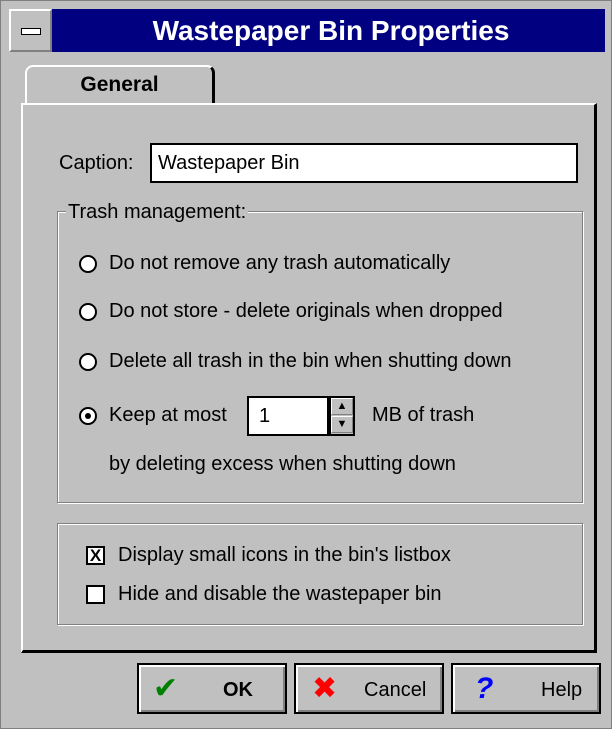 This screenshot has width=614, height=731. What do you see at coordinates (212, 688) in the screenshot?
I see `ok-button: ✔ OK` at bounding box center [212, 688].